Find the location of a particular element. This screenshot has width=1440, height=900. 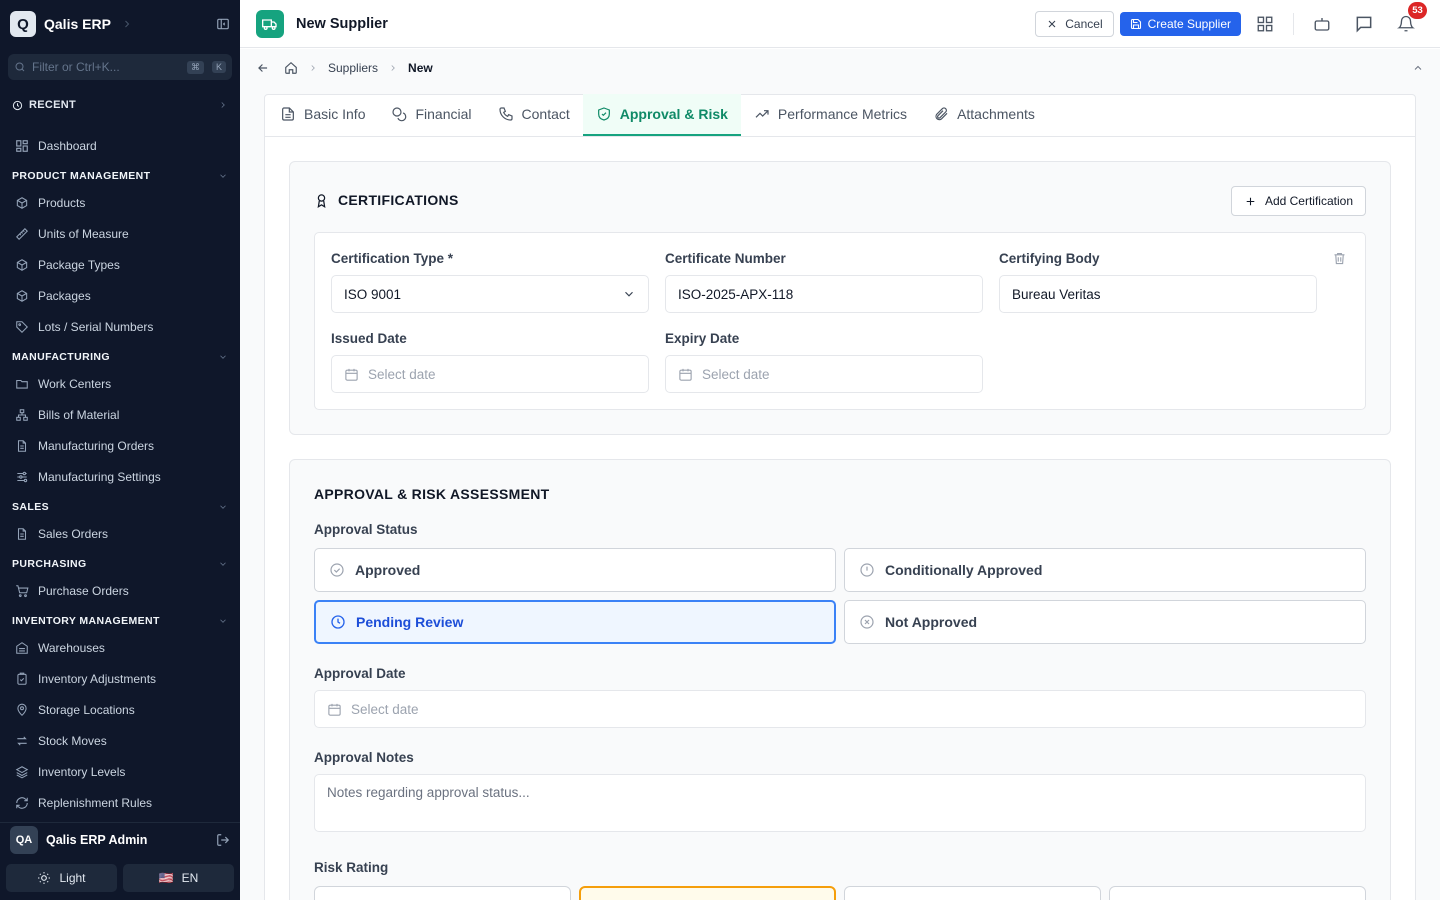

nav-section-manufacturing: MANUFACTURING is located at coordinates (120, 357).